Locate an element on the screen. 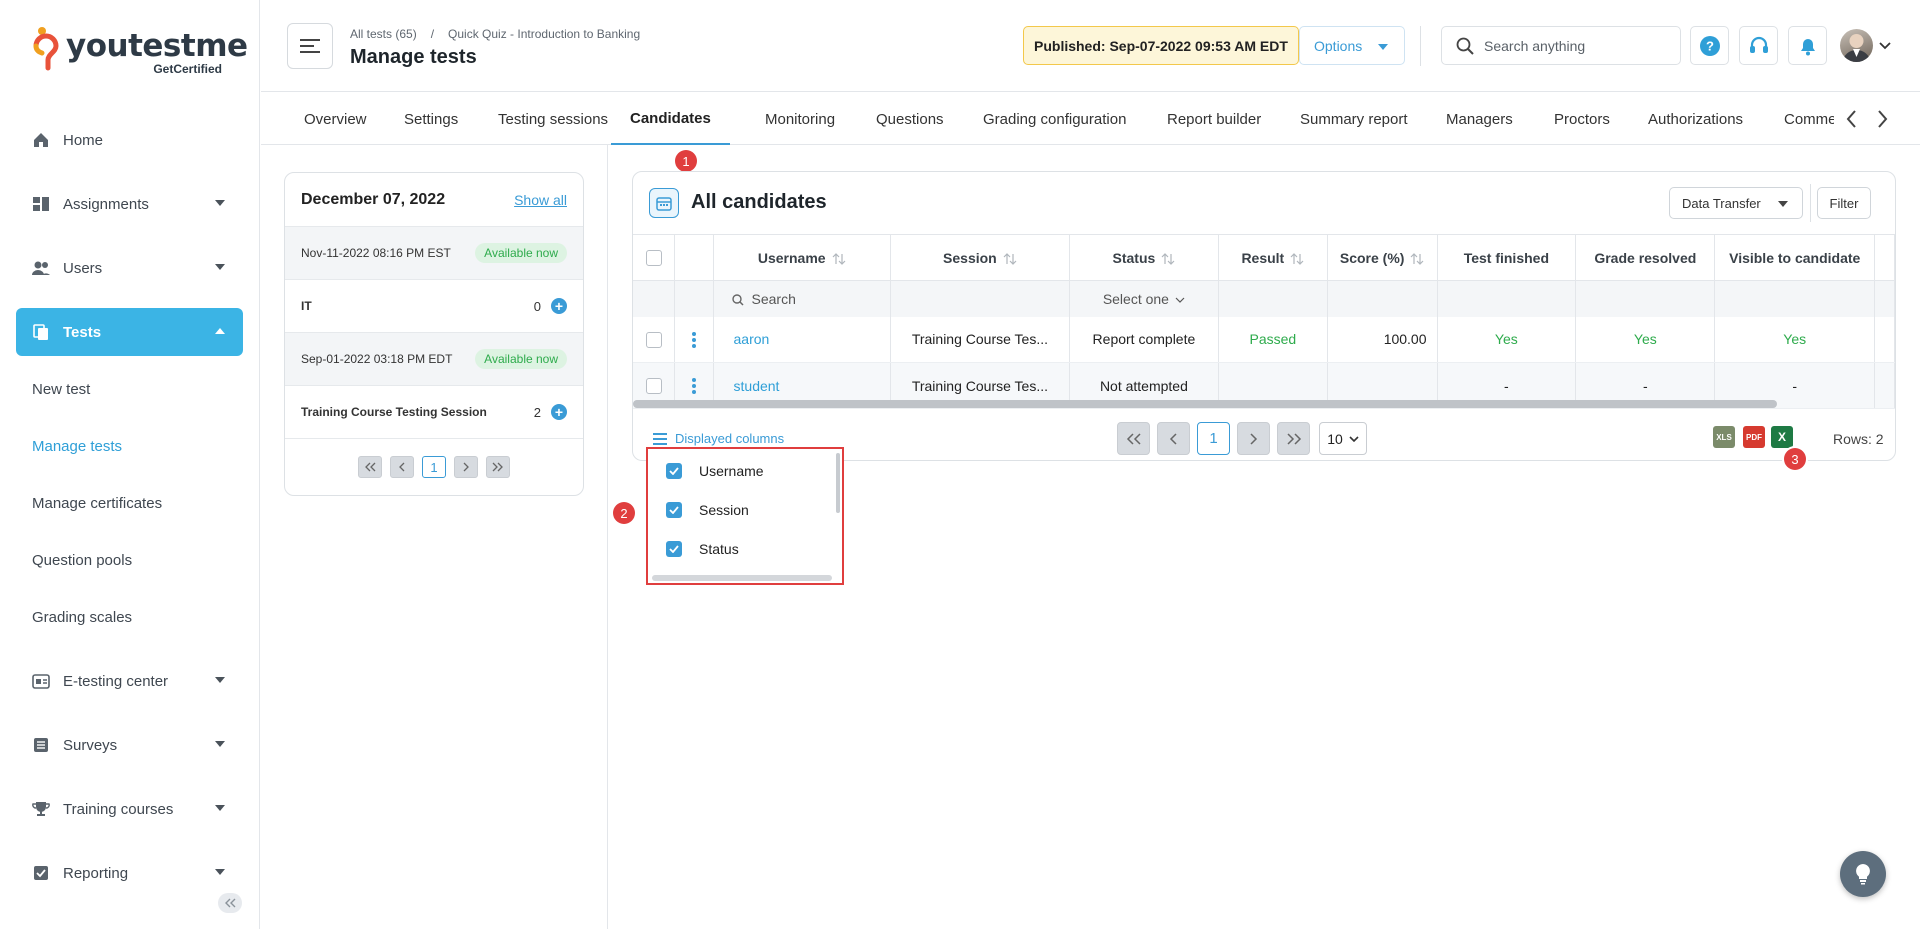 Image resolution: width=1920 pixels, height=929 pixels. tab-monitoring: Monitoring is located at coordinates (800, 119).